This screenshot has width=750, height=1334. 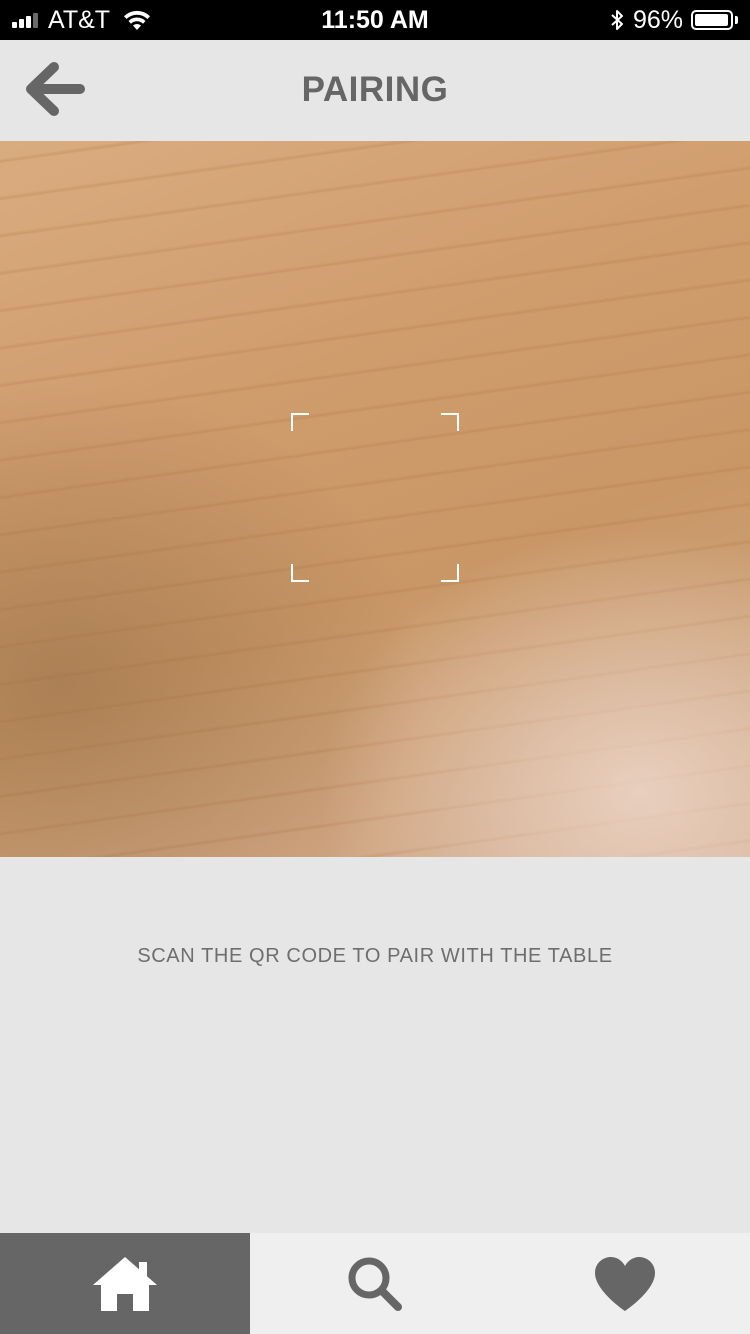 I want to click on tab-home, so click(x=125, y=1283).